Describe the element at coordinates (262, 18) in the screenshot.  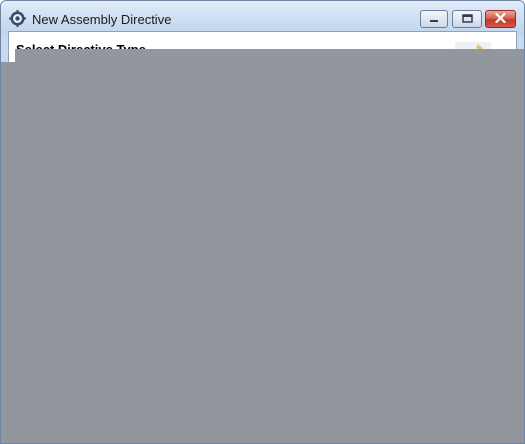
I see `title-bar: New Assembly Directive` at that location.